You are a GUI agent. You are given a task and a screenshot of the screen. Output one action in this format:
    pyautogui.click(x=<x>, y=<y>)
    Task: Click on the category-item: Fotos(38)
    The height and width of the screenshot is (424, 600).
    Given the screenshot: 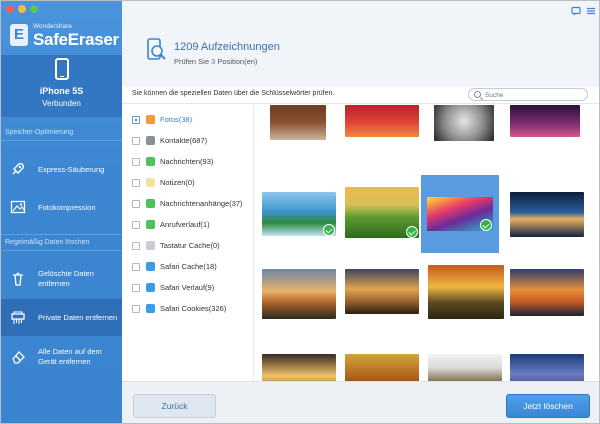 What is the action you would take?
    pyautogui.click(x=188, y=119)
    